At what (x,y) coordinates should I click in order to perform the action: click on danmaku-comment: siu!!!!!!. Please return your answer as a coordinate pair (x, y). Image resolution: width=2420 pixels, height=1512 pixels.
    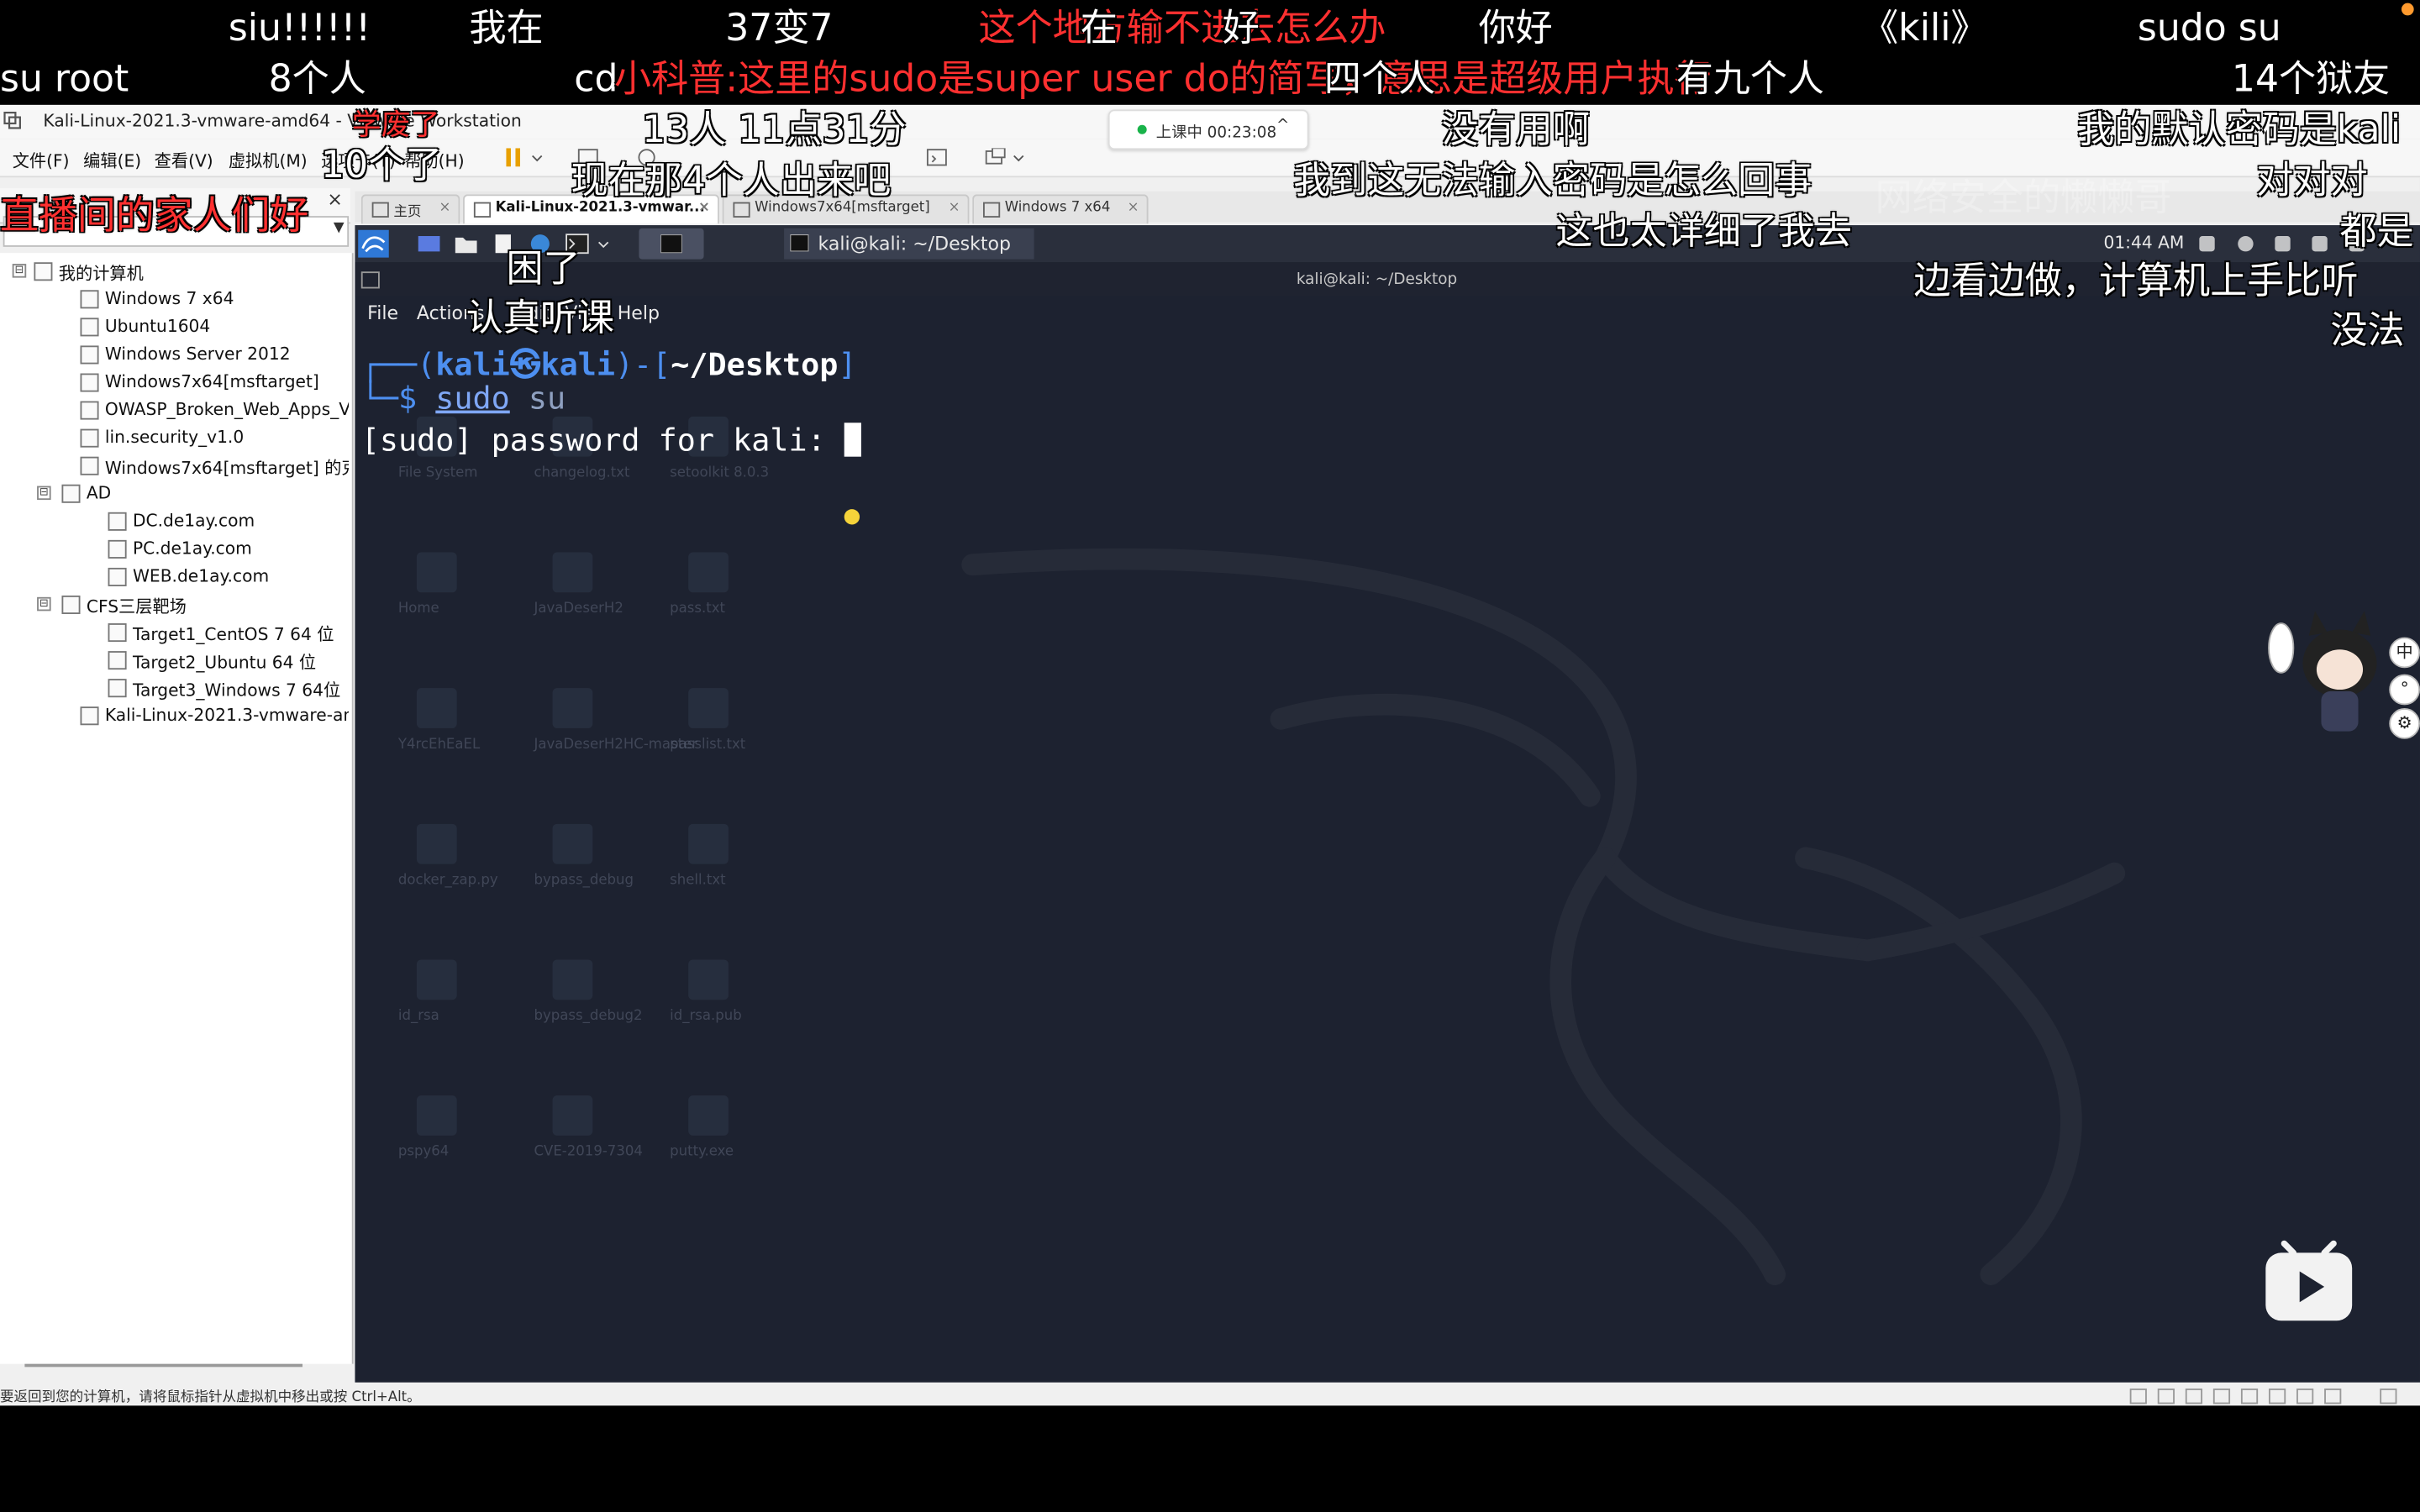
    Looking at the image, I should click on (299, 28).